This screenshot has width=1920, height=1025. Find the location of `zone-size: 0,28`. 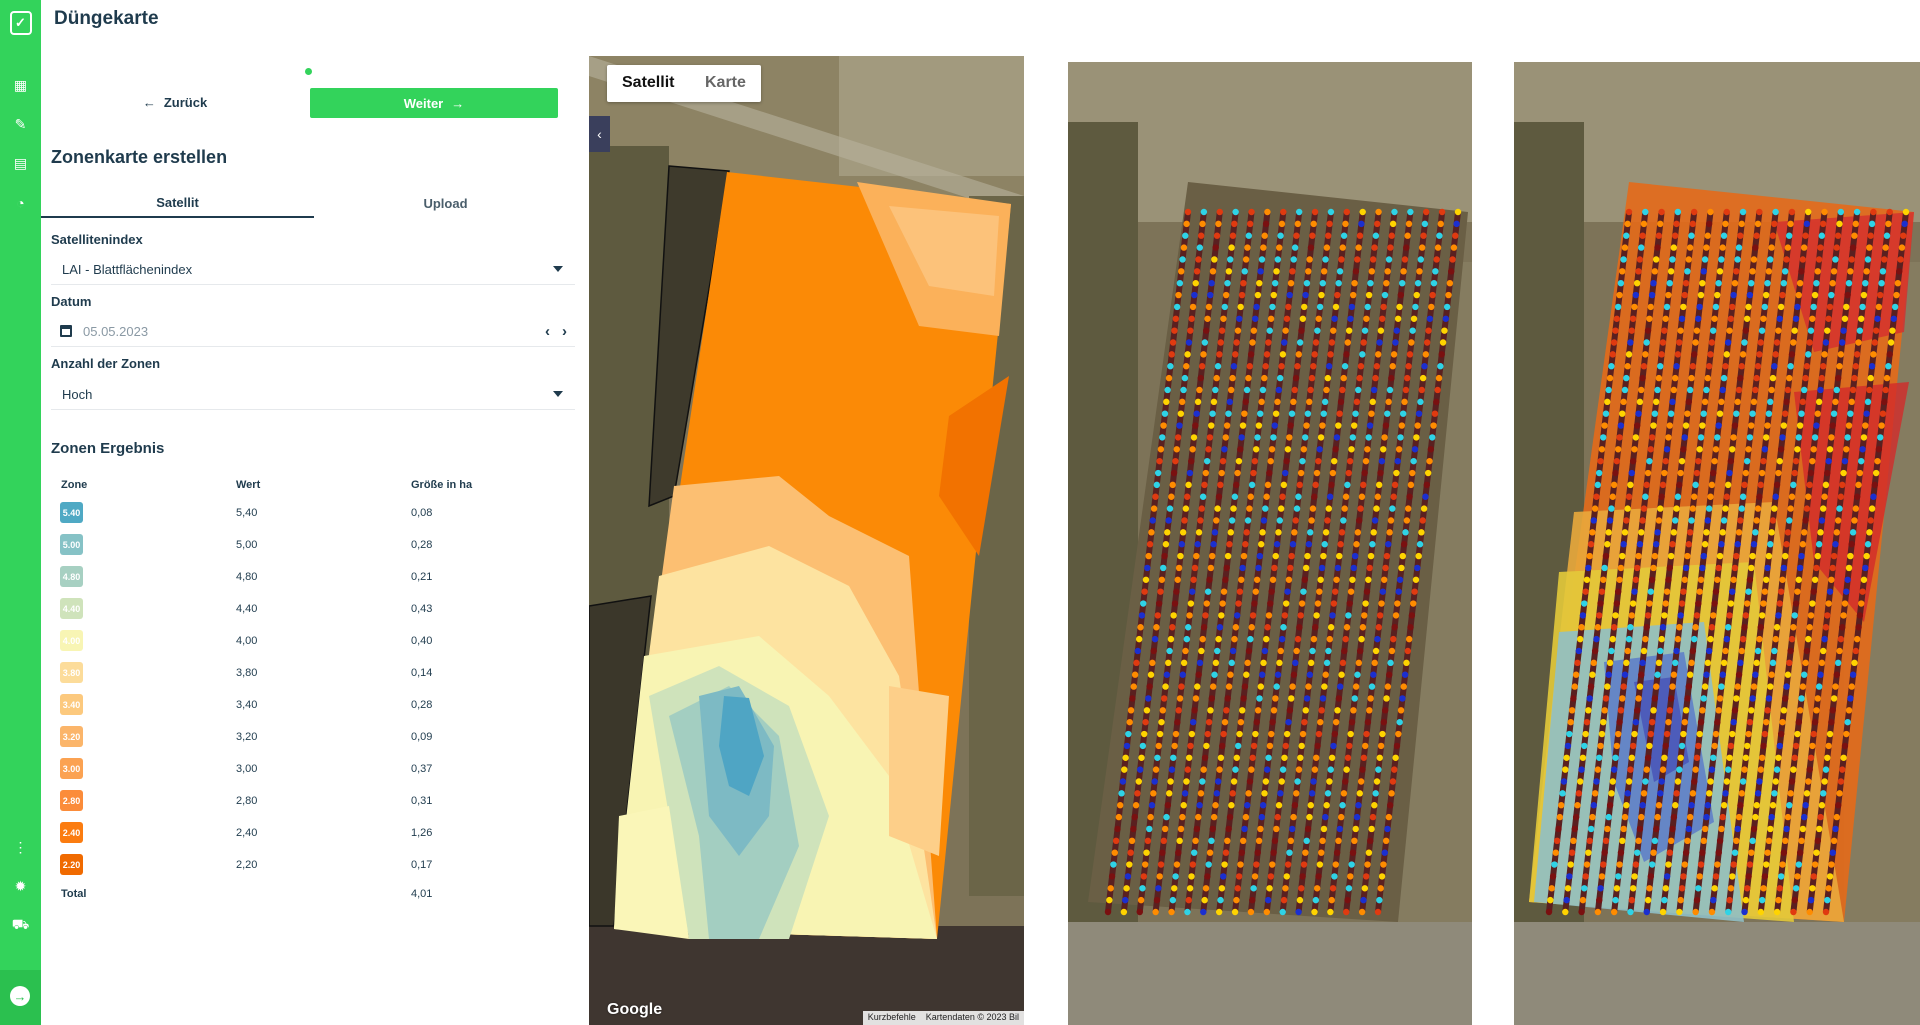

zone-size: 0,28 is located at coordinates (422, 545).